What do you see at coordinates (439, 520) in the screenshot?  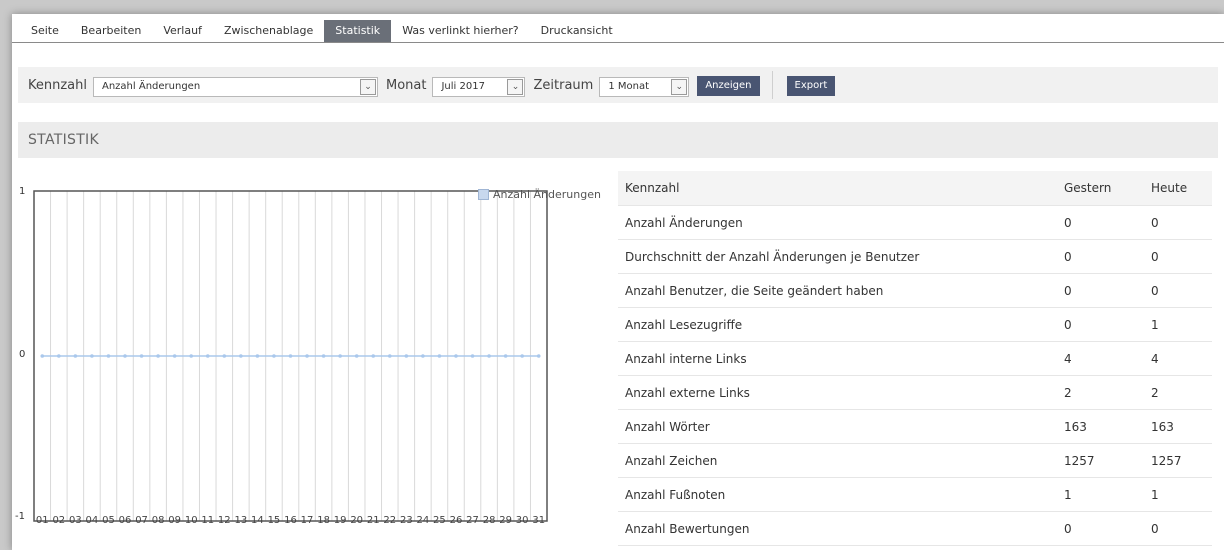 I see `x-tick-label: 25` at bounding box center [439, 520].